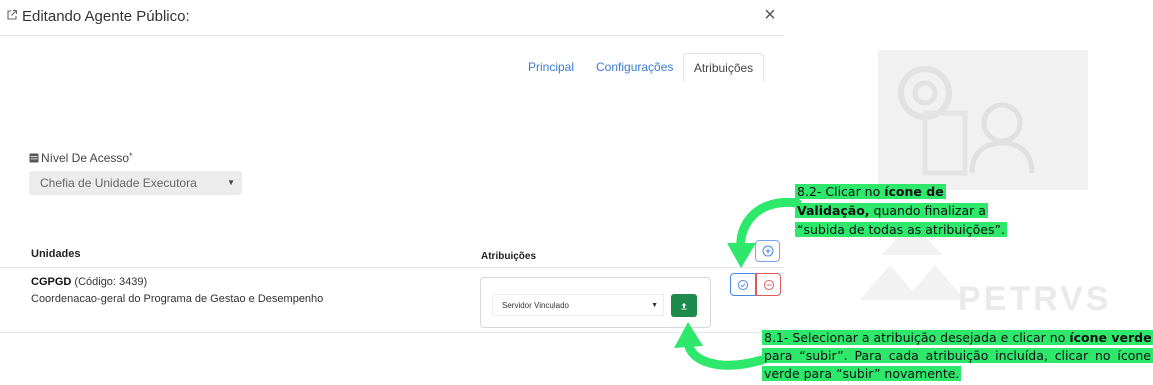 Image resolution: width=1153 pixels, height=385 pixels. I want to click on required-mark: *, so click(131, 156).